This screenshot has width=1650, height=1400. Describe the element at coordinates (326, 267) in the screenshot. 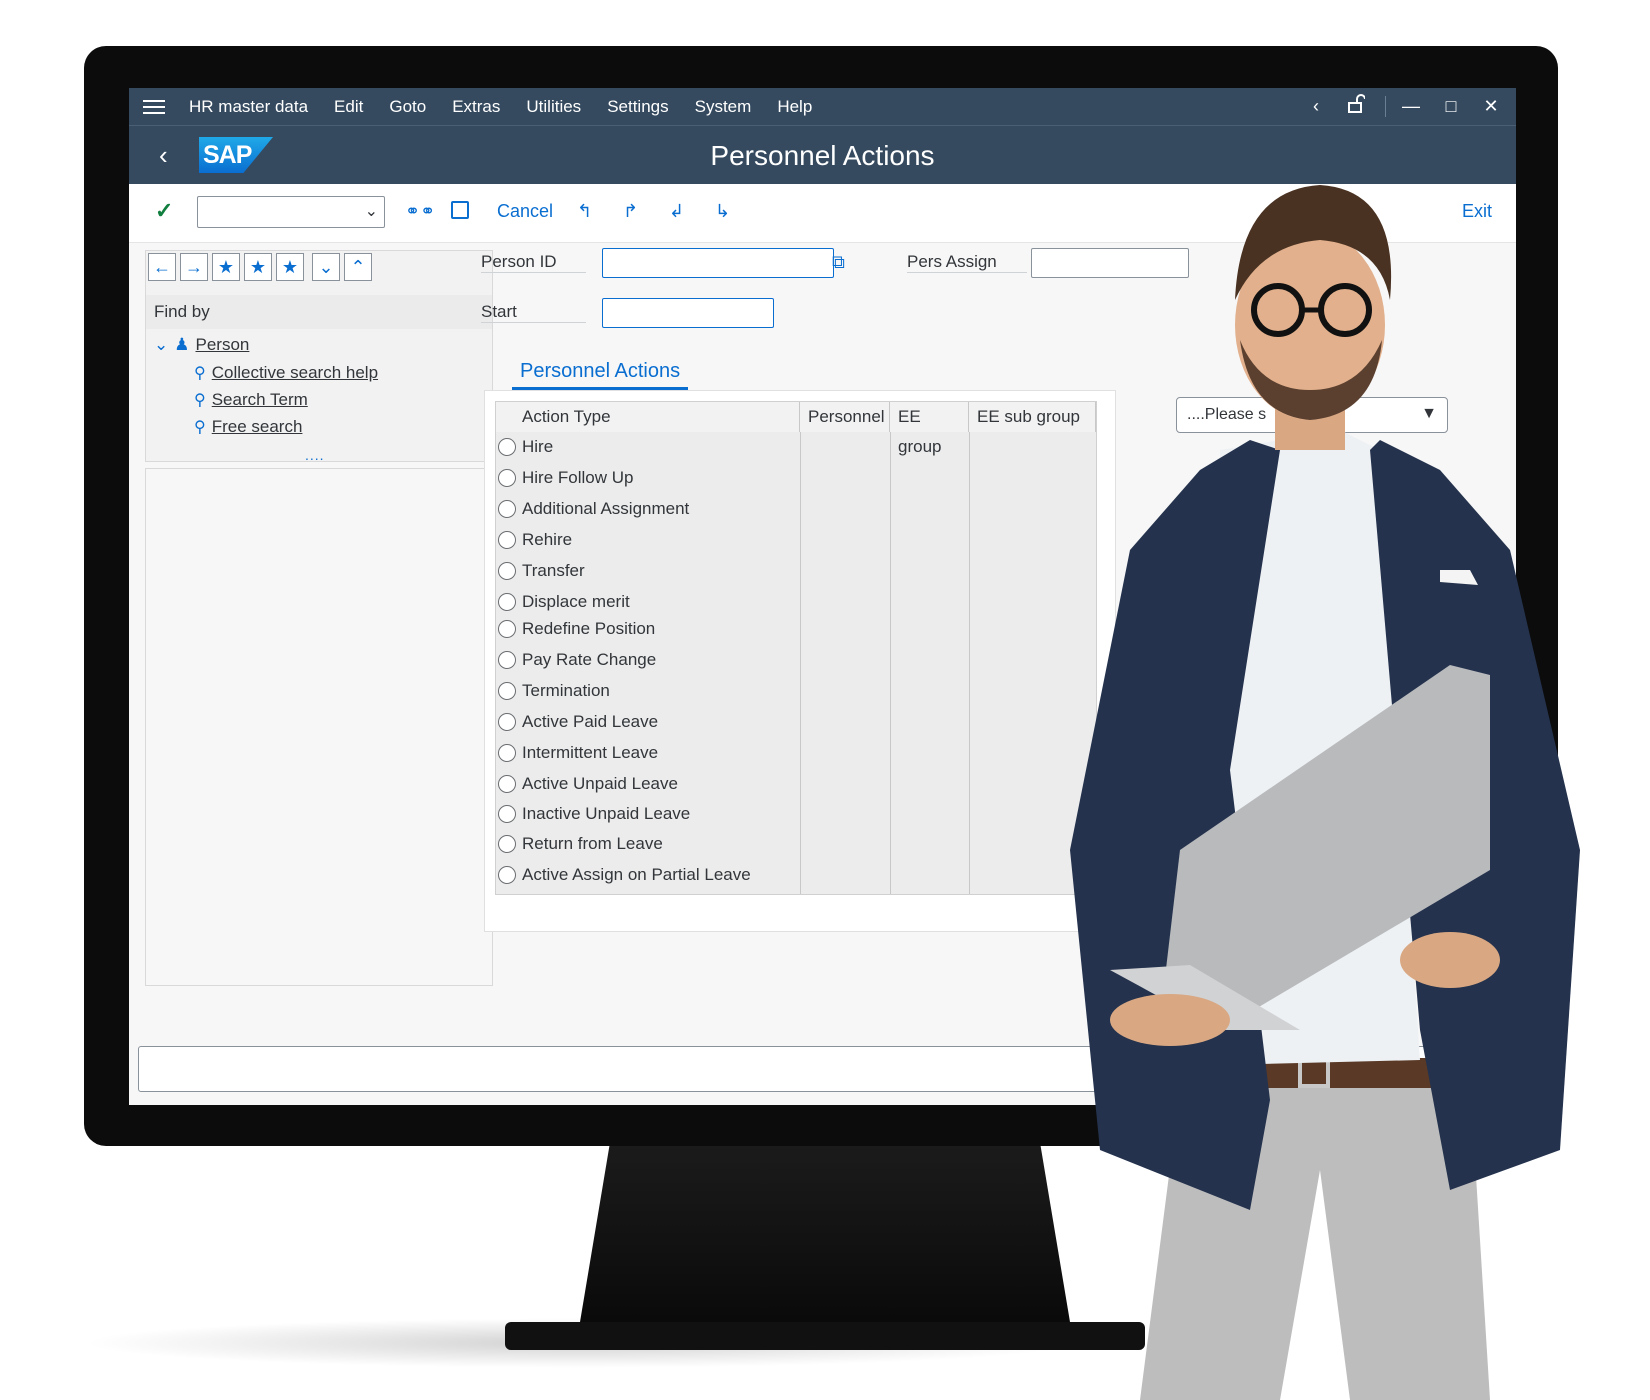

I see `expand-all-icon: ⌄` at that location.